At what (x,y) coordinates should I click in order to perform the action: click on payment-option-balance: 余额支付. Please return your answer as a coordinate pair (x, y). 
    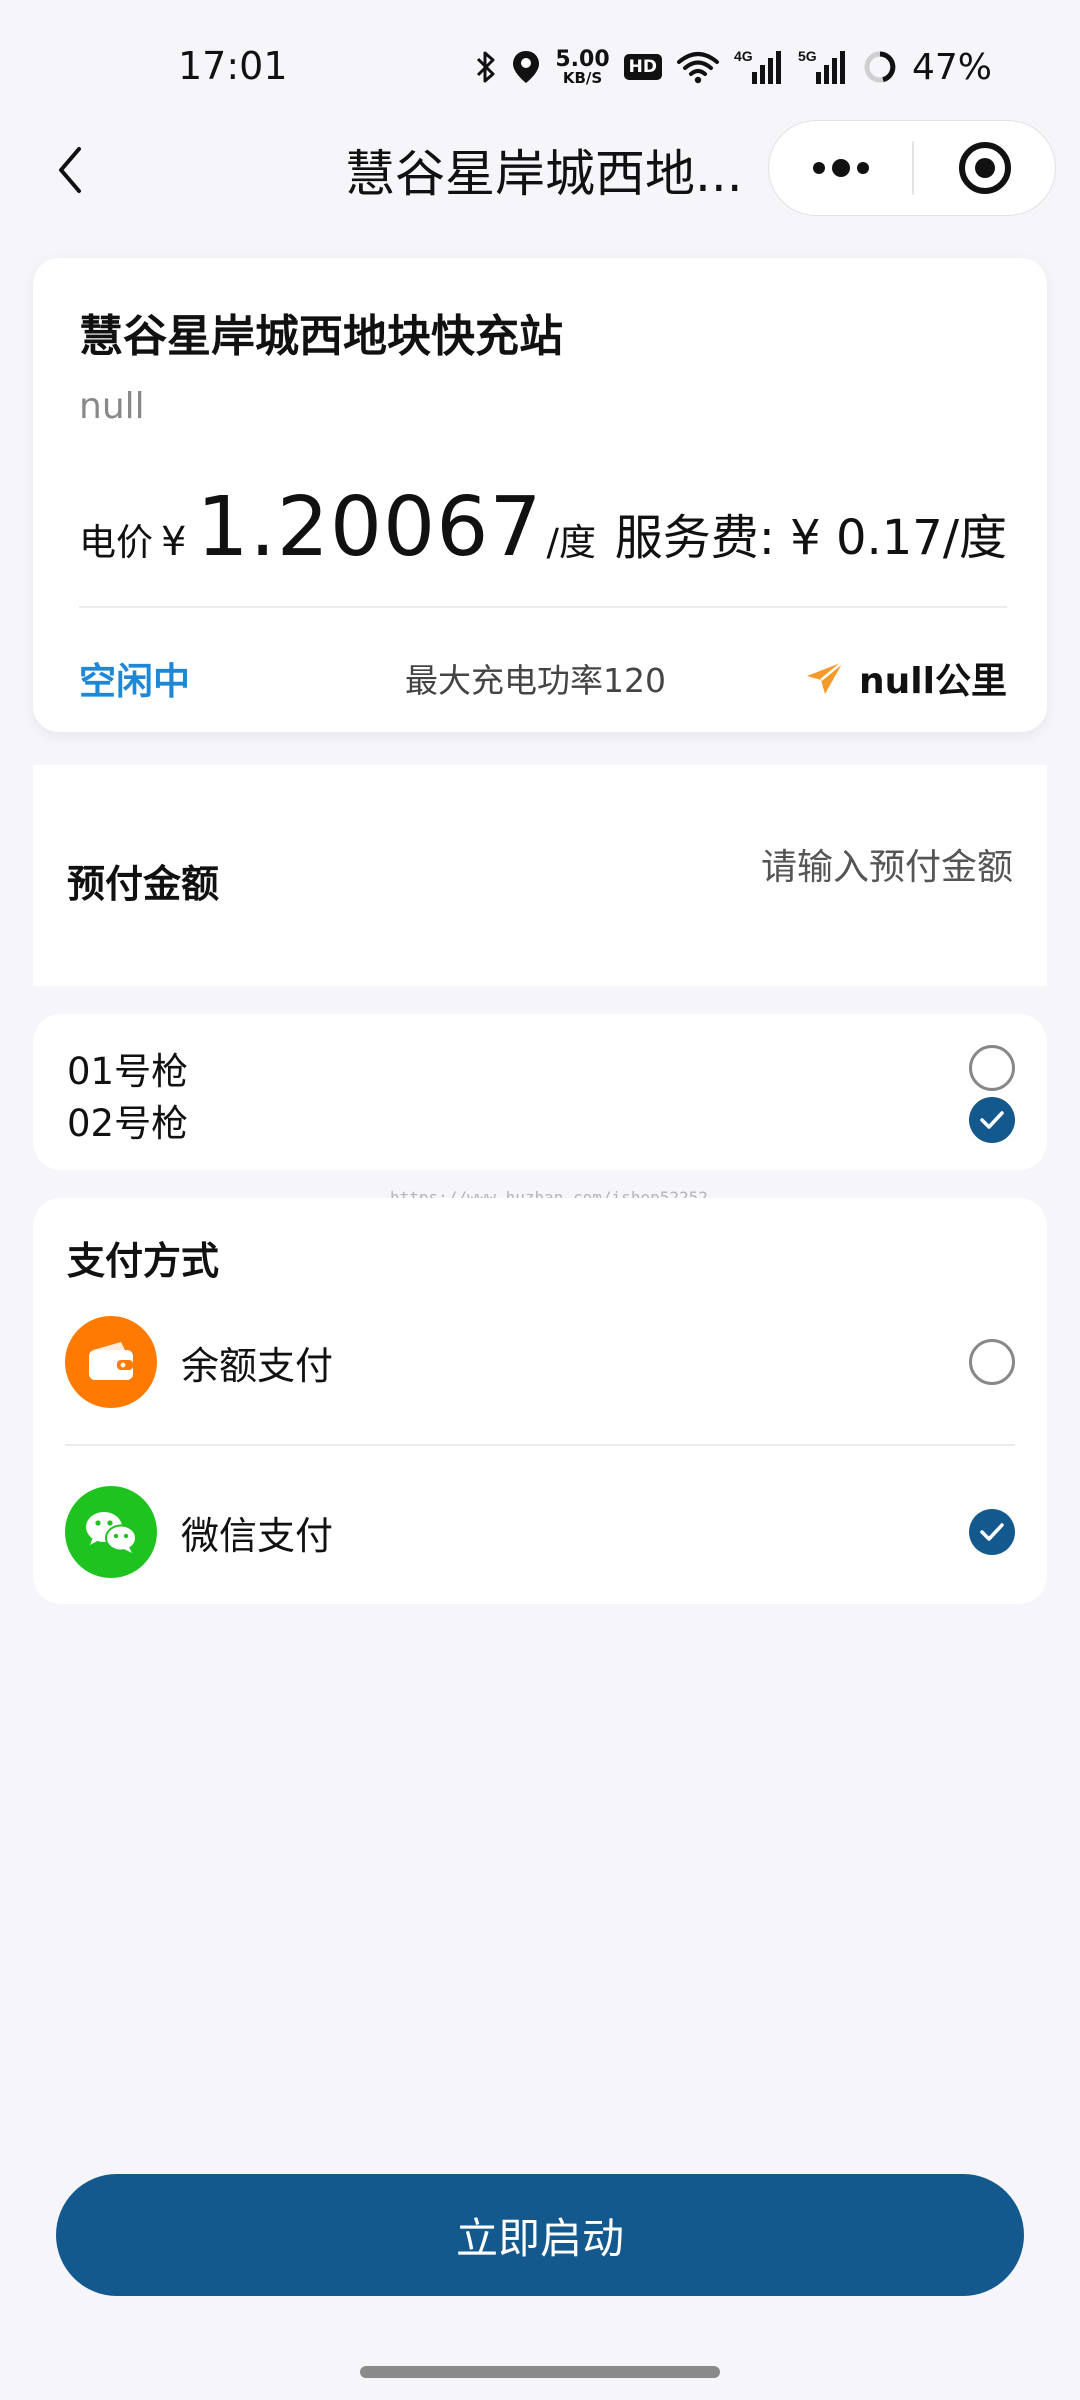
    Looking at the image, I should click on (540, 1362).